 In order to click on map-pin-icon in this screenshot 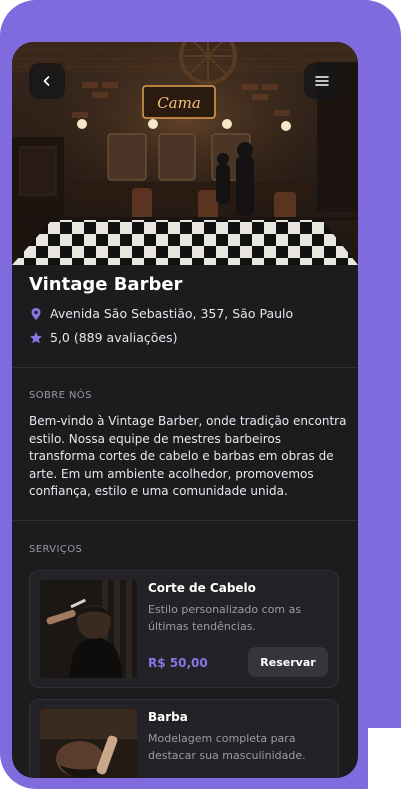, I will do `click(36, 314)`.